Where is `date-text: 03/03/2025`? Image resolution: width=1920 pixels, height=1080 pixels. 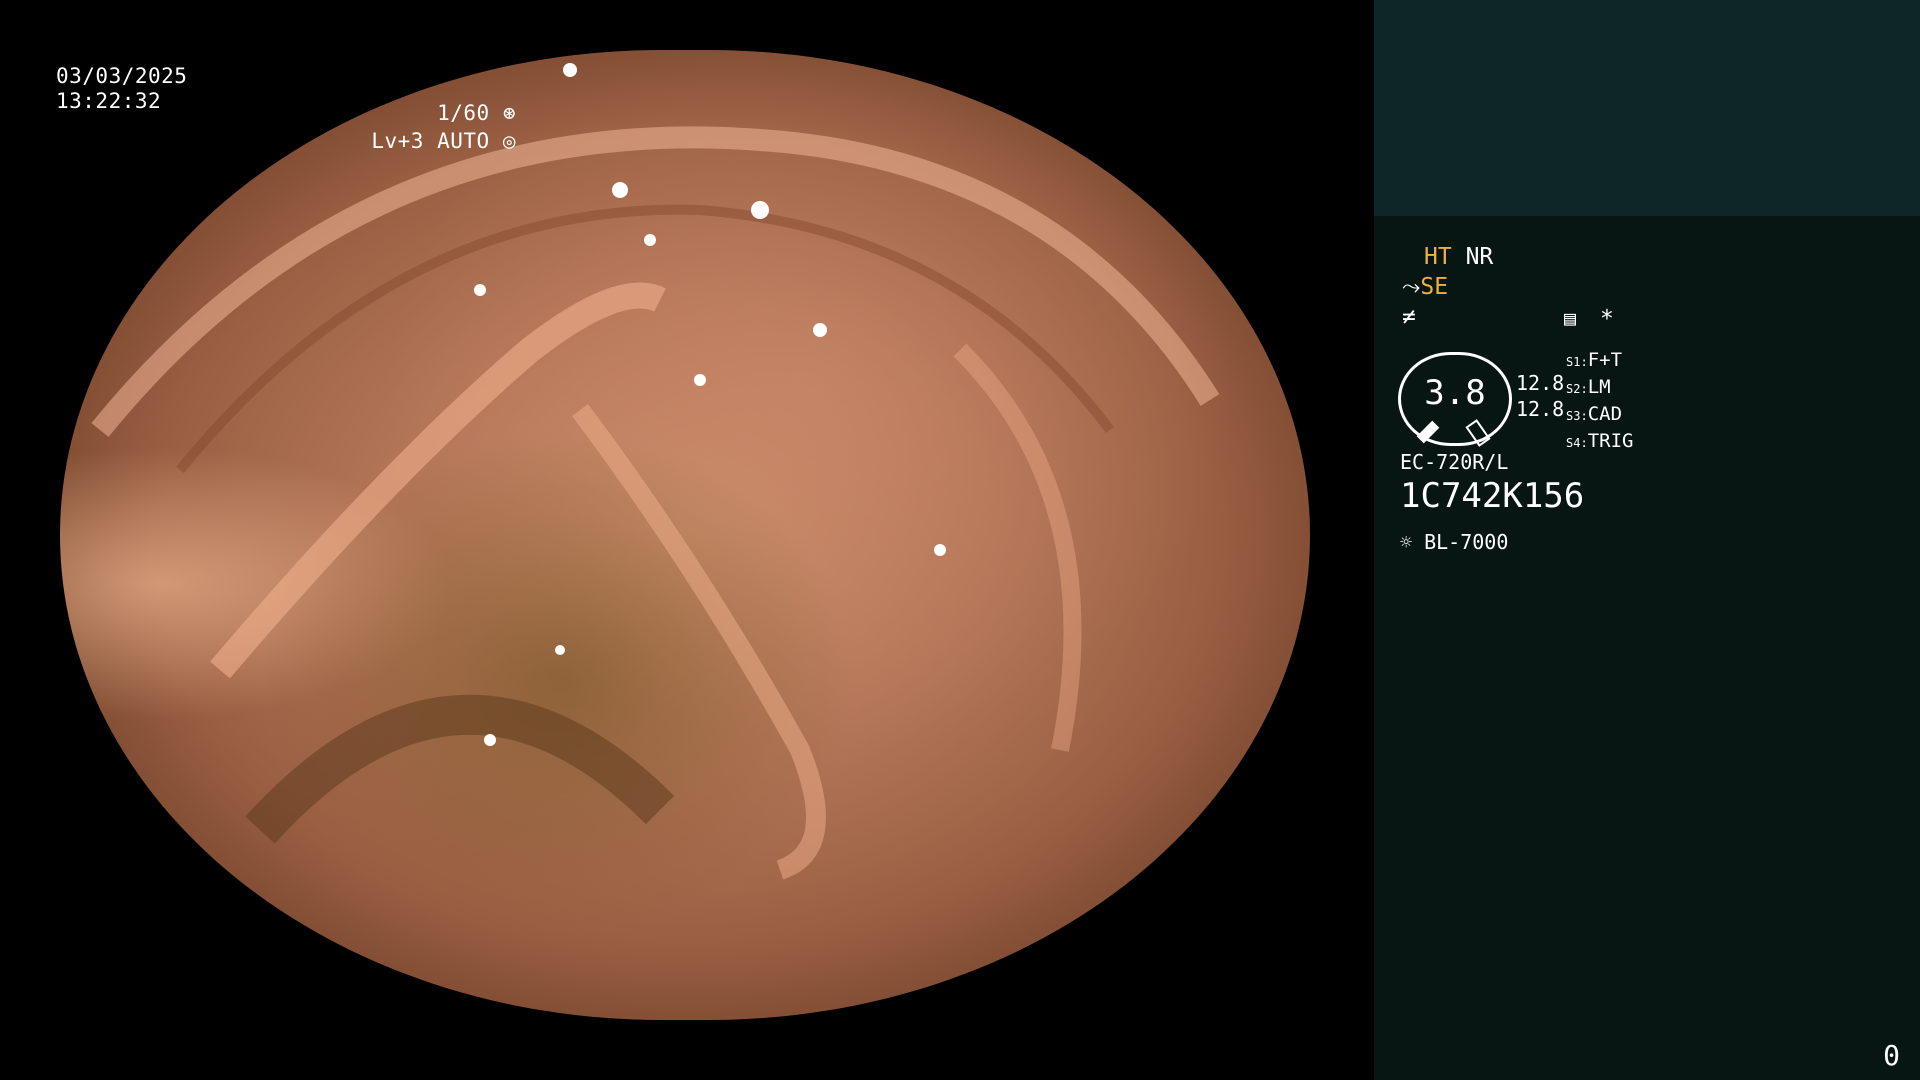 date-text: 03/03/2025 is located at coordinates (122, 76).